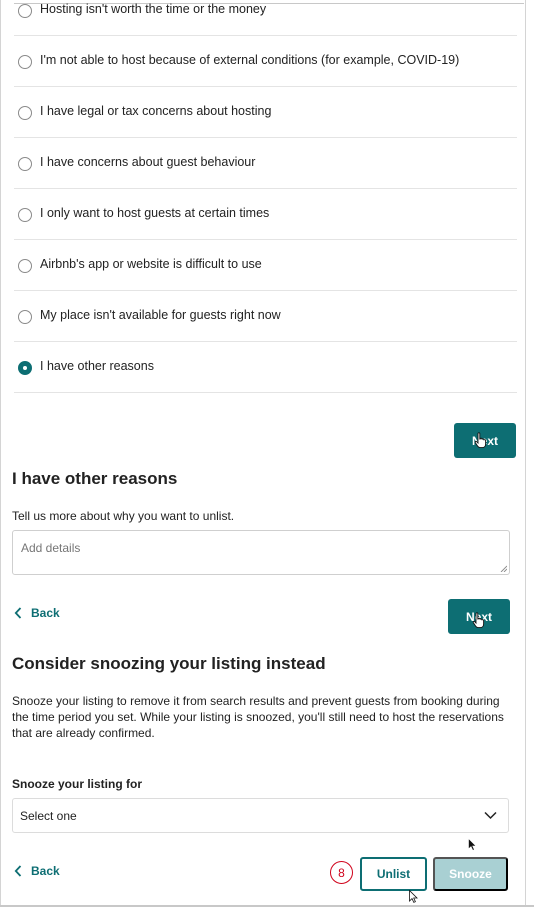 Image resolution: width=534 pixels, height=907 pixels. Describe the element at coordinates (525, 453) in the screenshot. I see `window-border-right` at that location.